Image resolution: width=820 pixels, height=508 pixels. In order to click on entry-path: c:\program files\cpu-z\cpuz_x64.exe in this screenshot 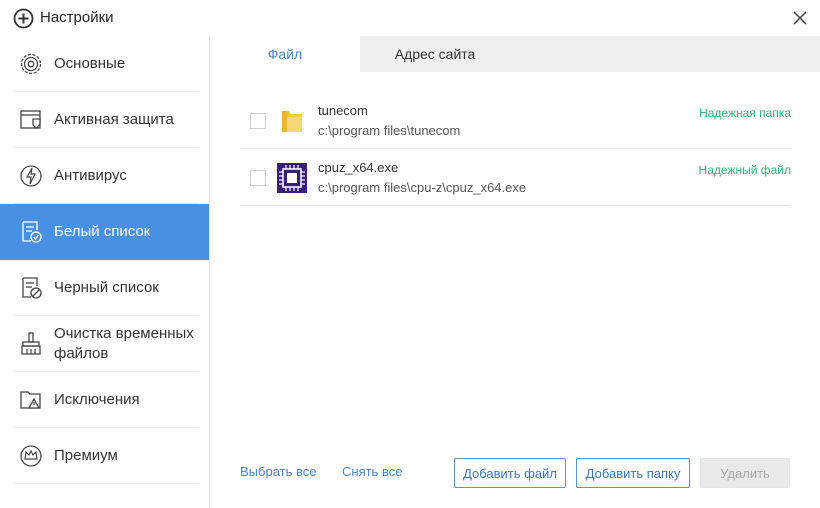, I will do `click(422, 187)`.